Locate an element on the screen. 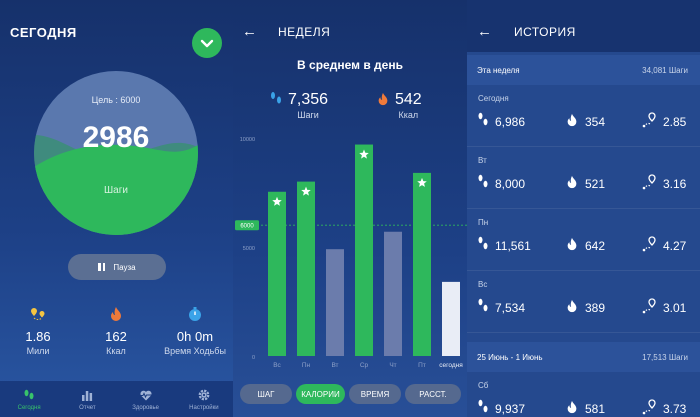 This screenshot has width=700, height=417. history-day-row: Сб 9,937 581 3.73 is located at coordinates (583, 394).